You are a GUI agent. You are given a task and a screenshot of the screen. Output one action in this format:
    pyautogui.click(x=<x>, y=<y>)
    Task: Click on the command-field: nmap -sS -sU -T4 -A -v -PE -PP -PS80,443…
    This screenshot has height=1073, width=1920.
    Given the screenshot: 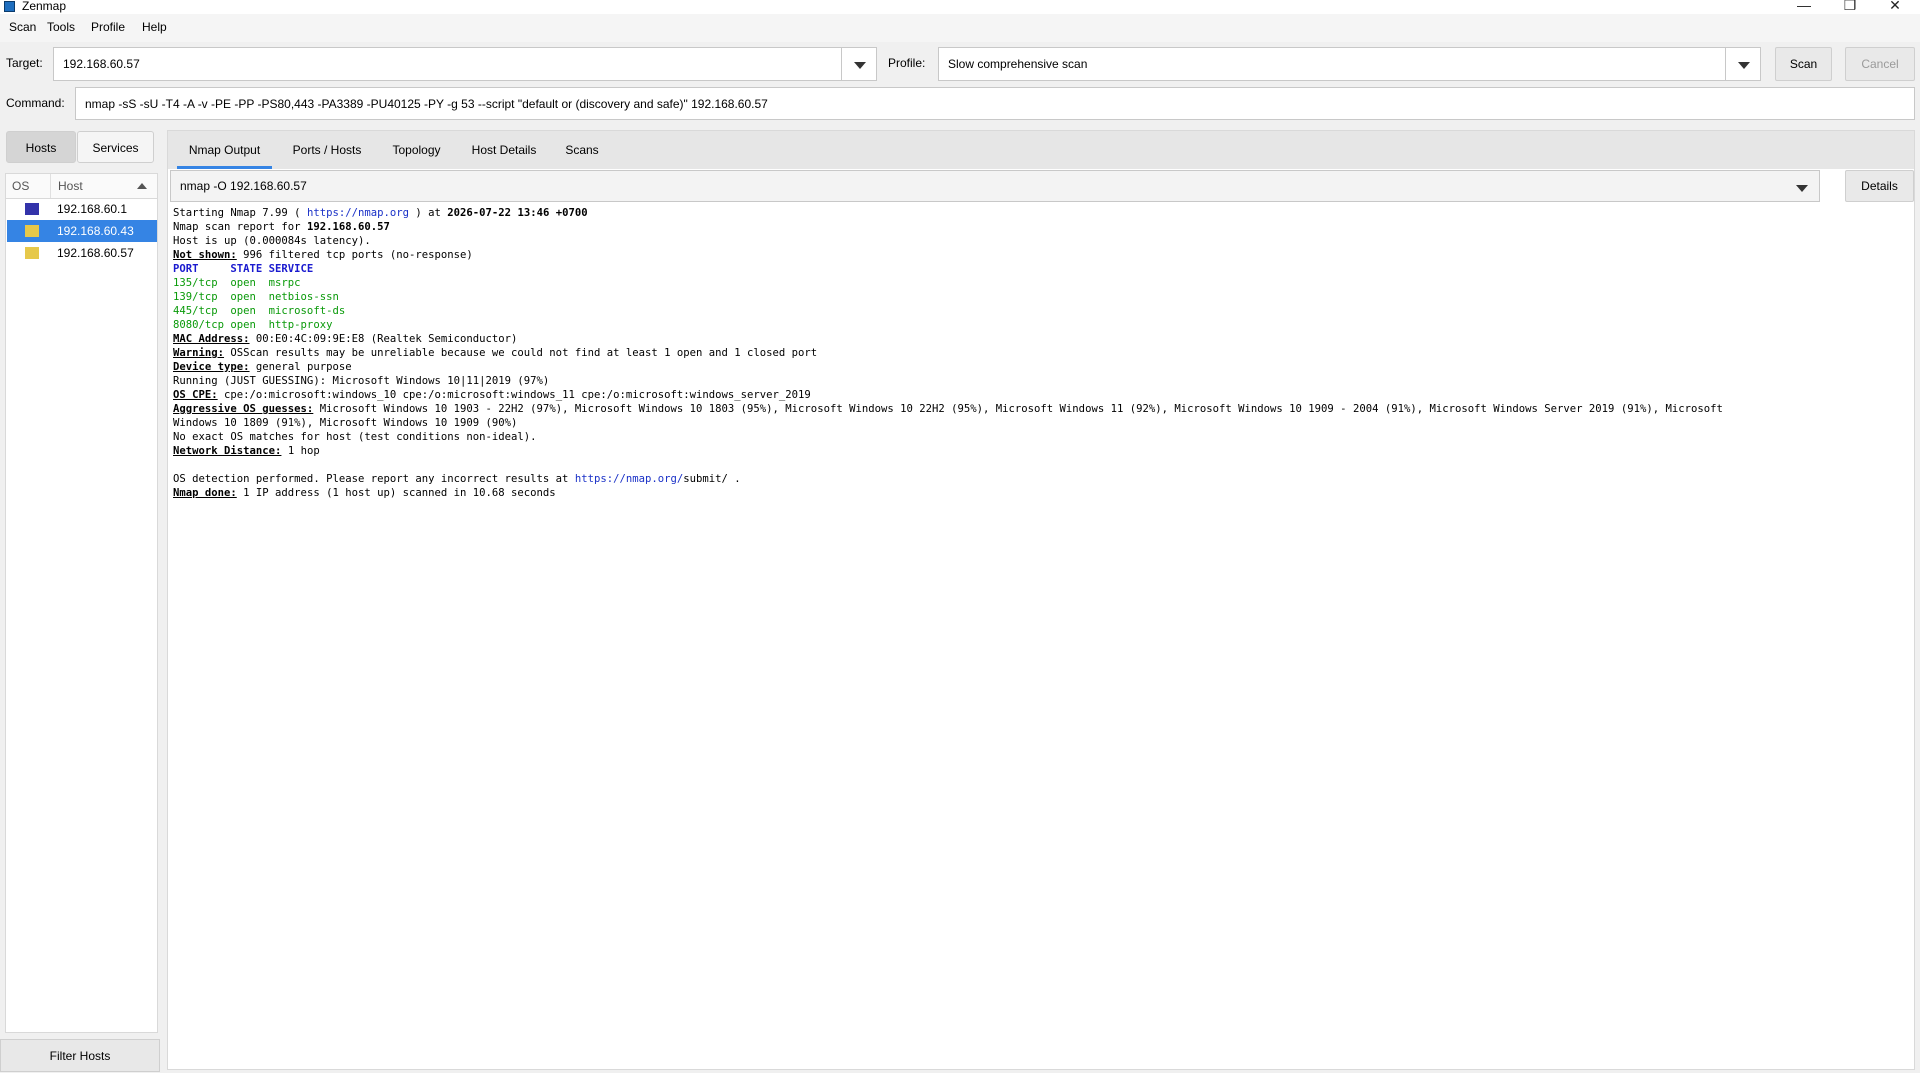 What is the action you would take?
    pyautogui.click(x=995, y=103)
    